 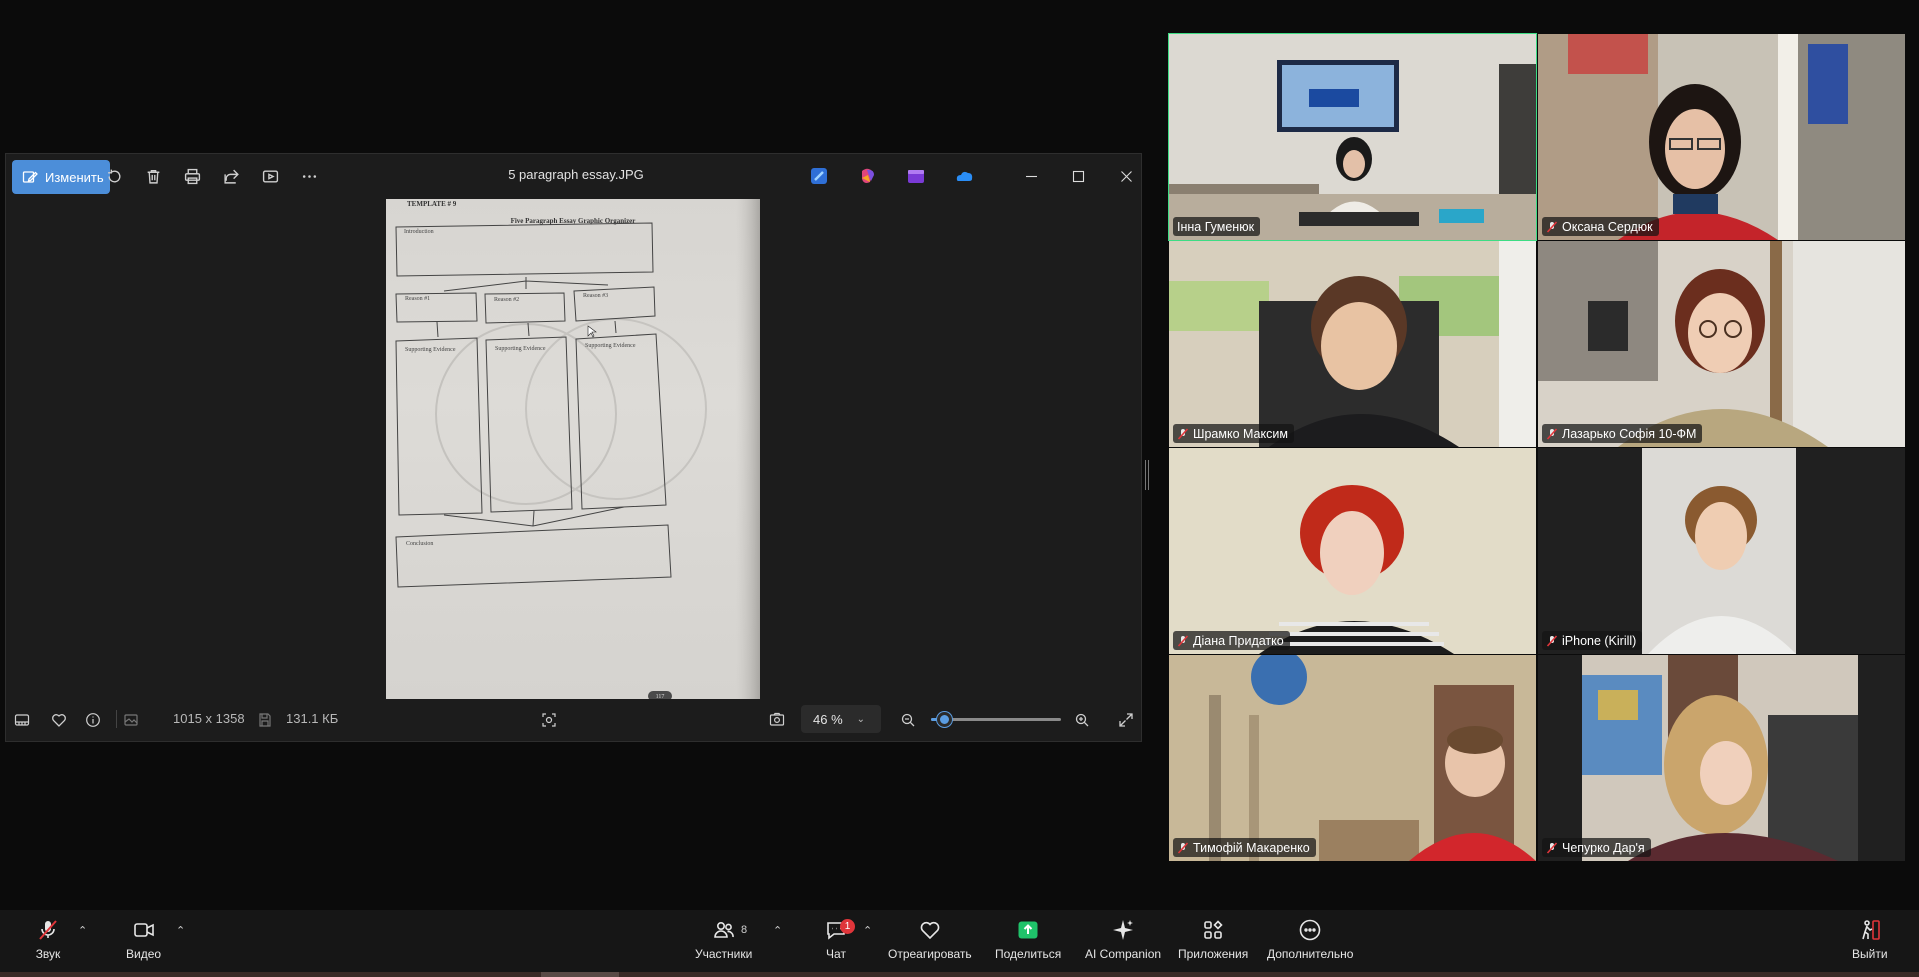 I want to click on apps-label: Приложения, so click(x=1213, y=954).